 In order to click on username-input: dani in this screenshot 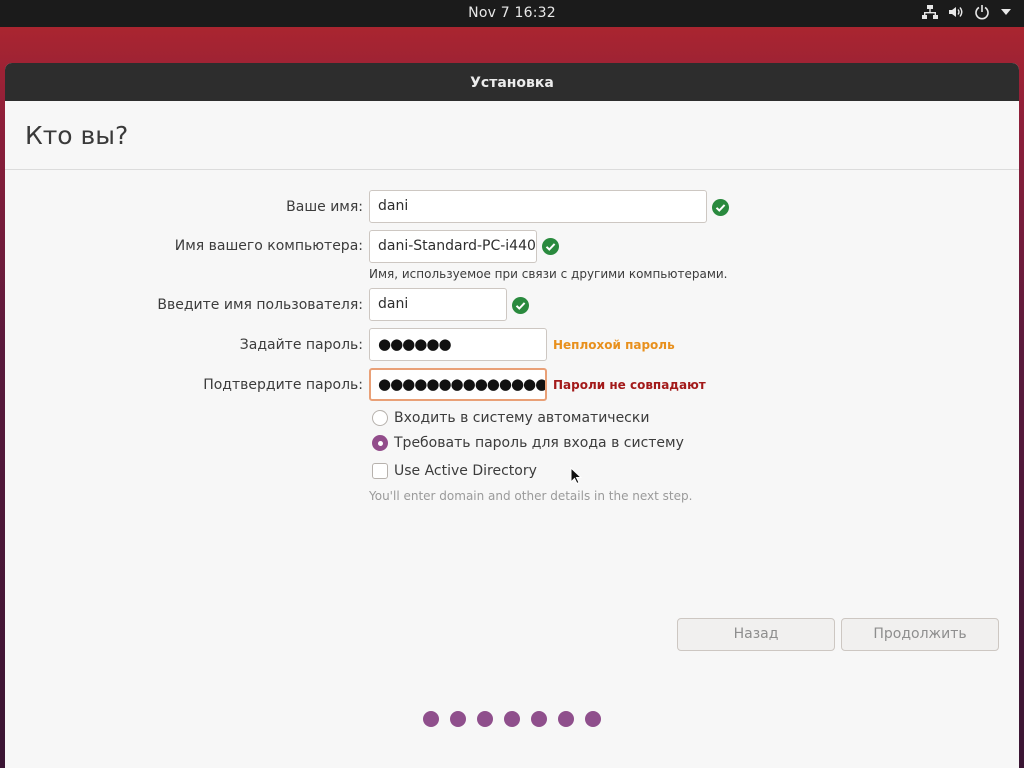, I will do `click(438, 304)`.